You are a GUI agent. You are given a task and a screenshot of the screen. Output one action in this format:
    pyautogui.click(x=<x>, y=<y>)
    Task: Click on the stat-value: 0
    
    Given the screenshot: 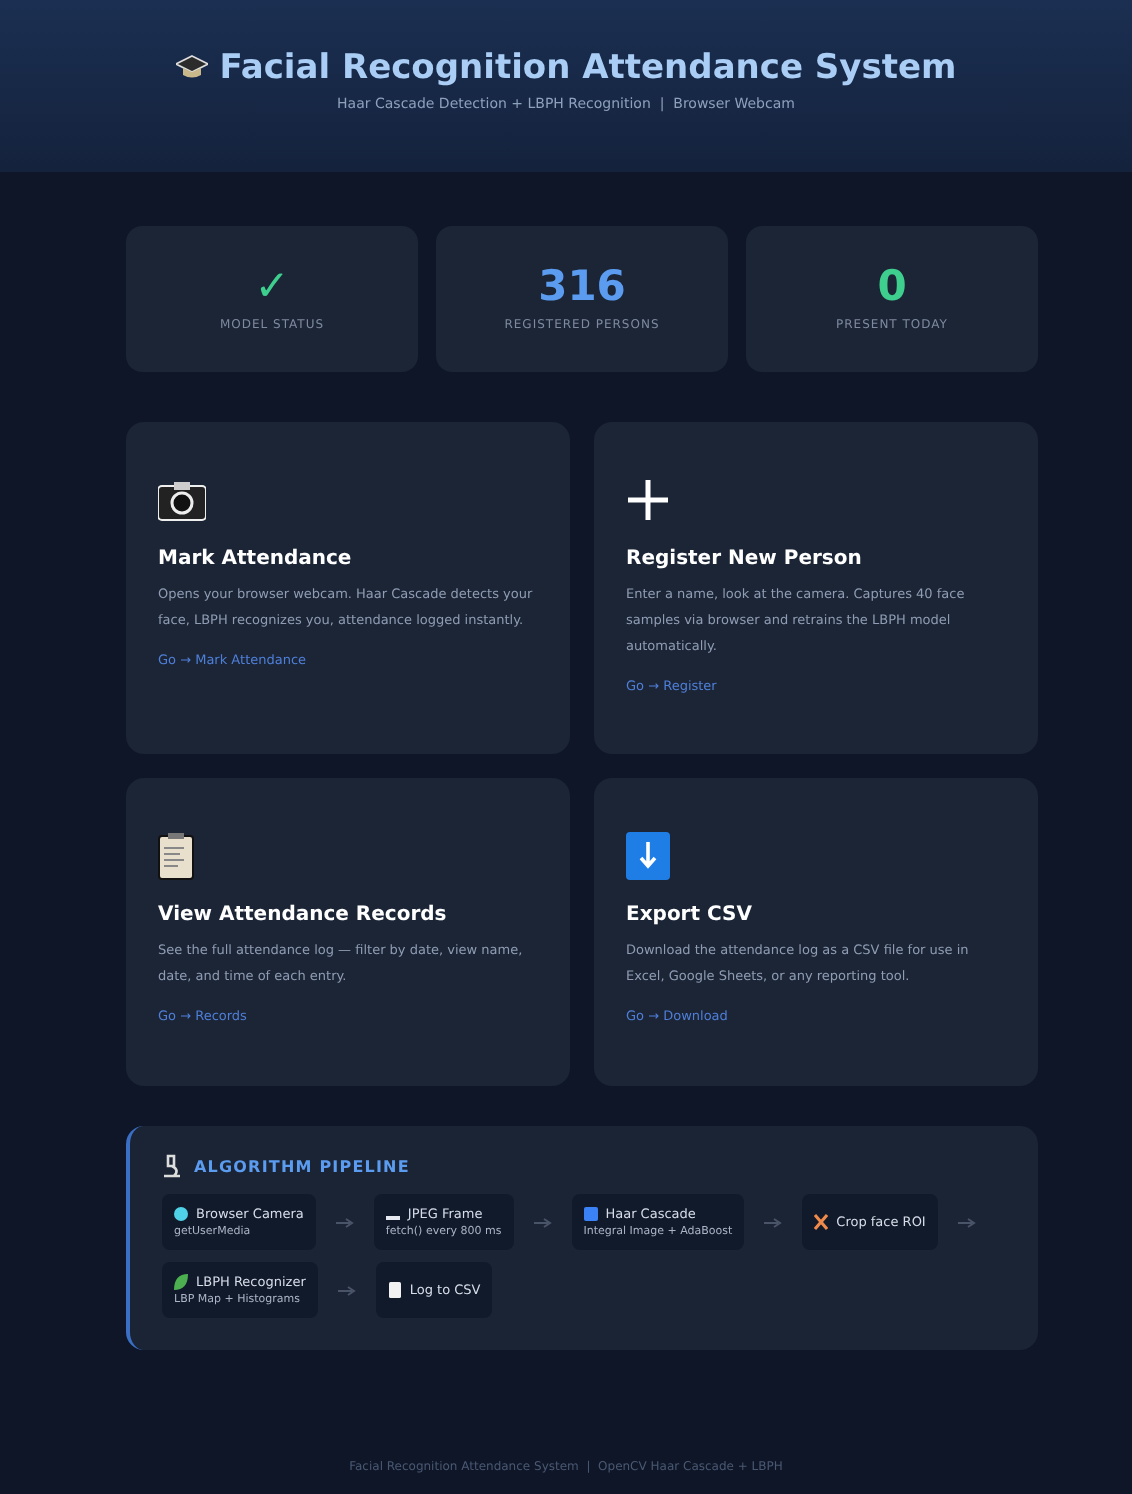 What is the action you would take?
    pyautogui.click(x=892, y=287)
    